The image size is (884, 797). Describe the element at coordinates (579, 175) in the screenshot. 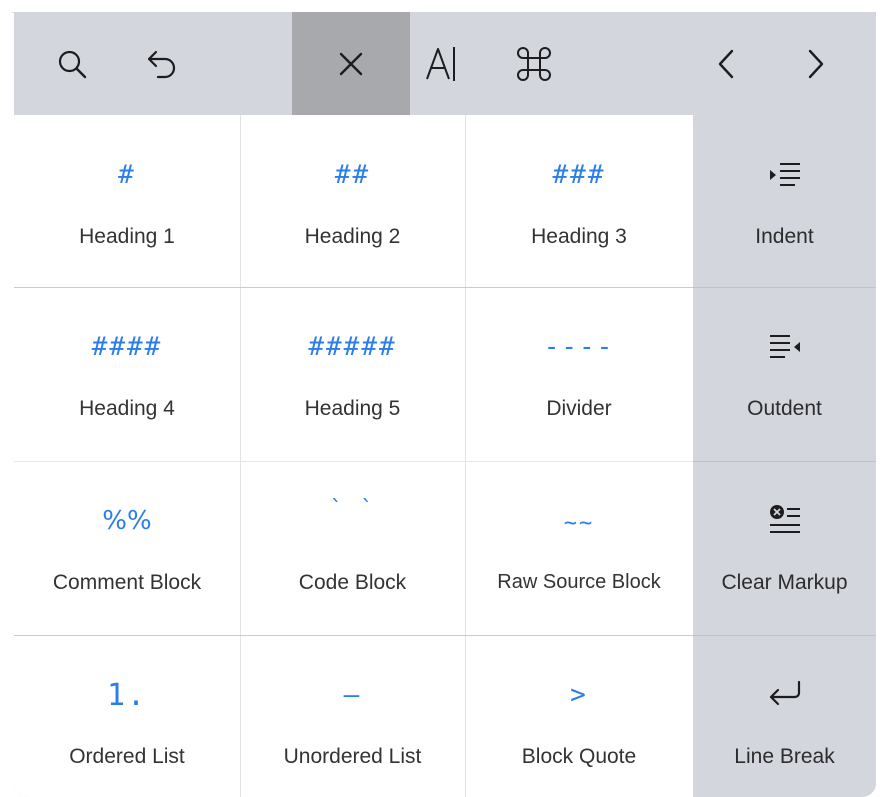

I see `heading-3-symbol: ###` at that location.